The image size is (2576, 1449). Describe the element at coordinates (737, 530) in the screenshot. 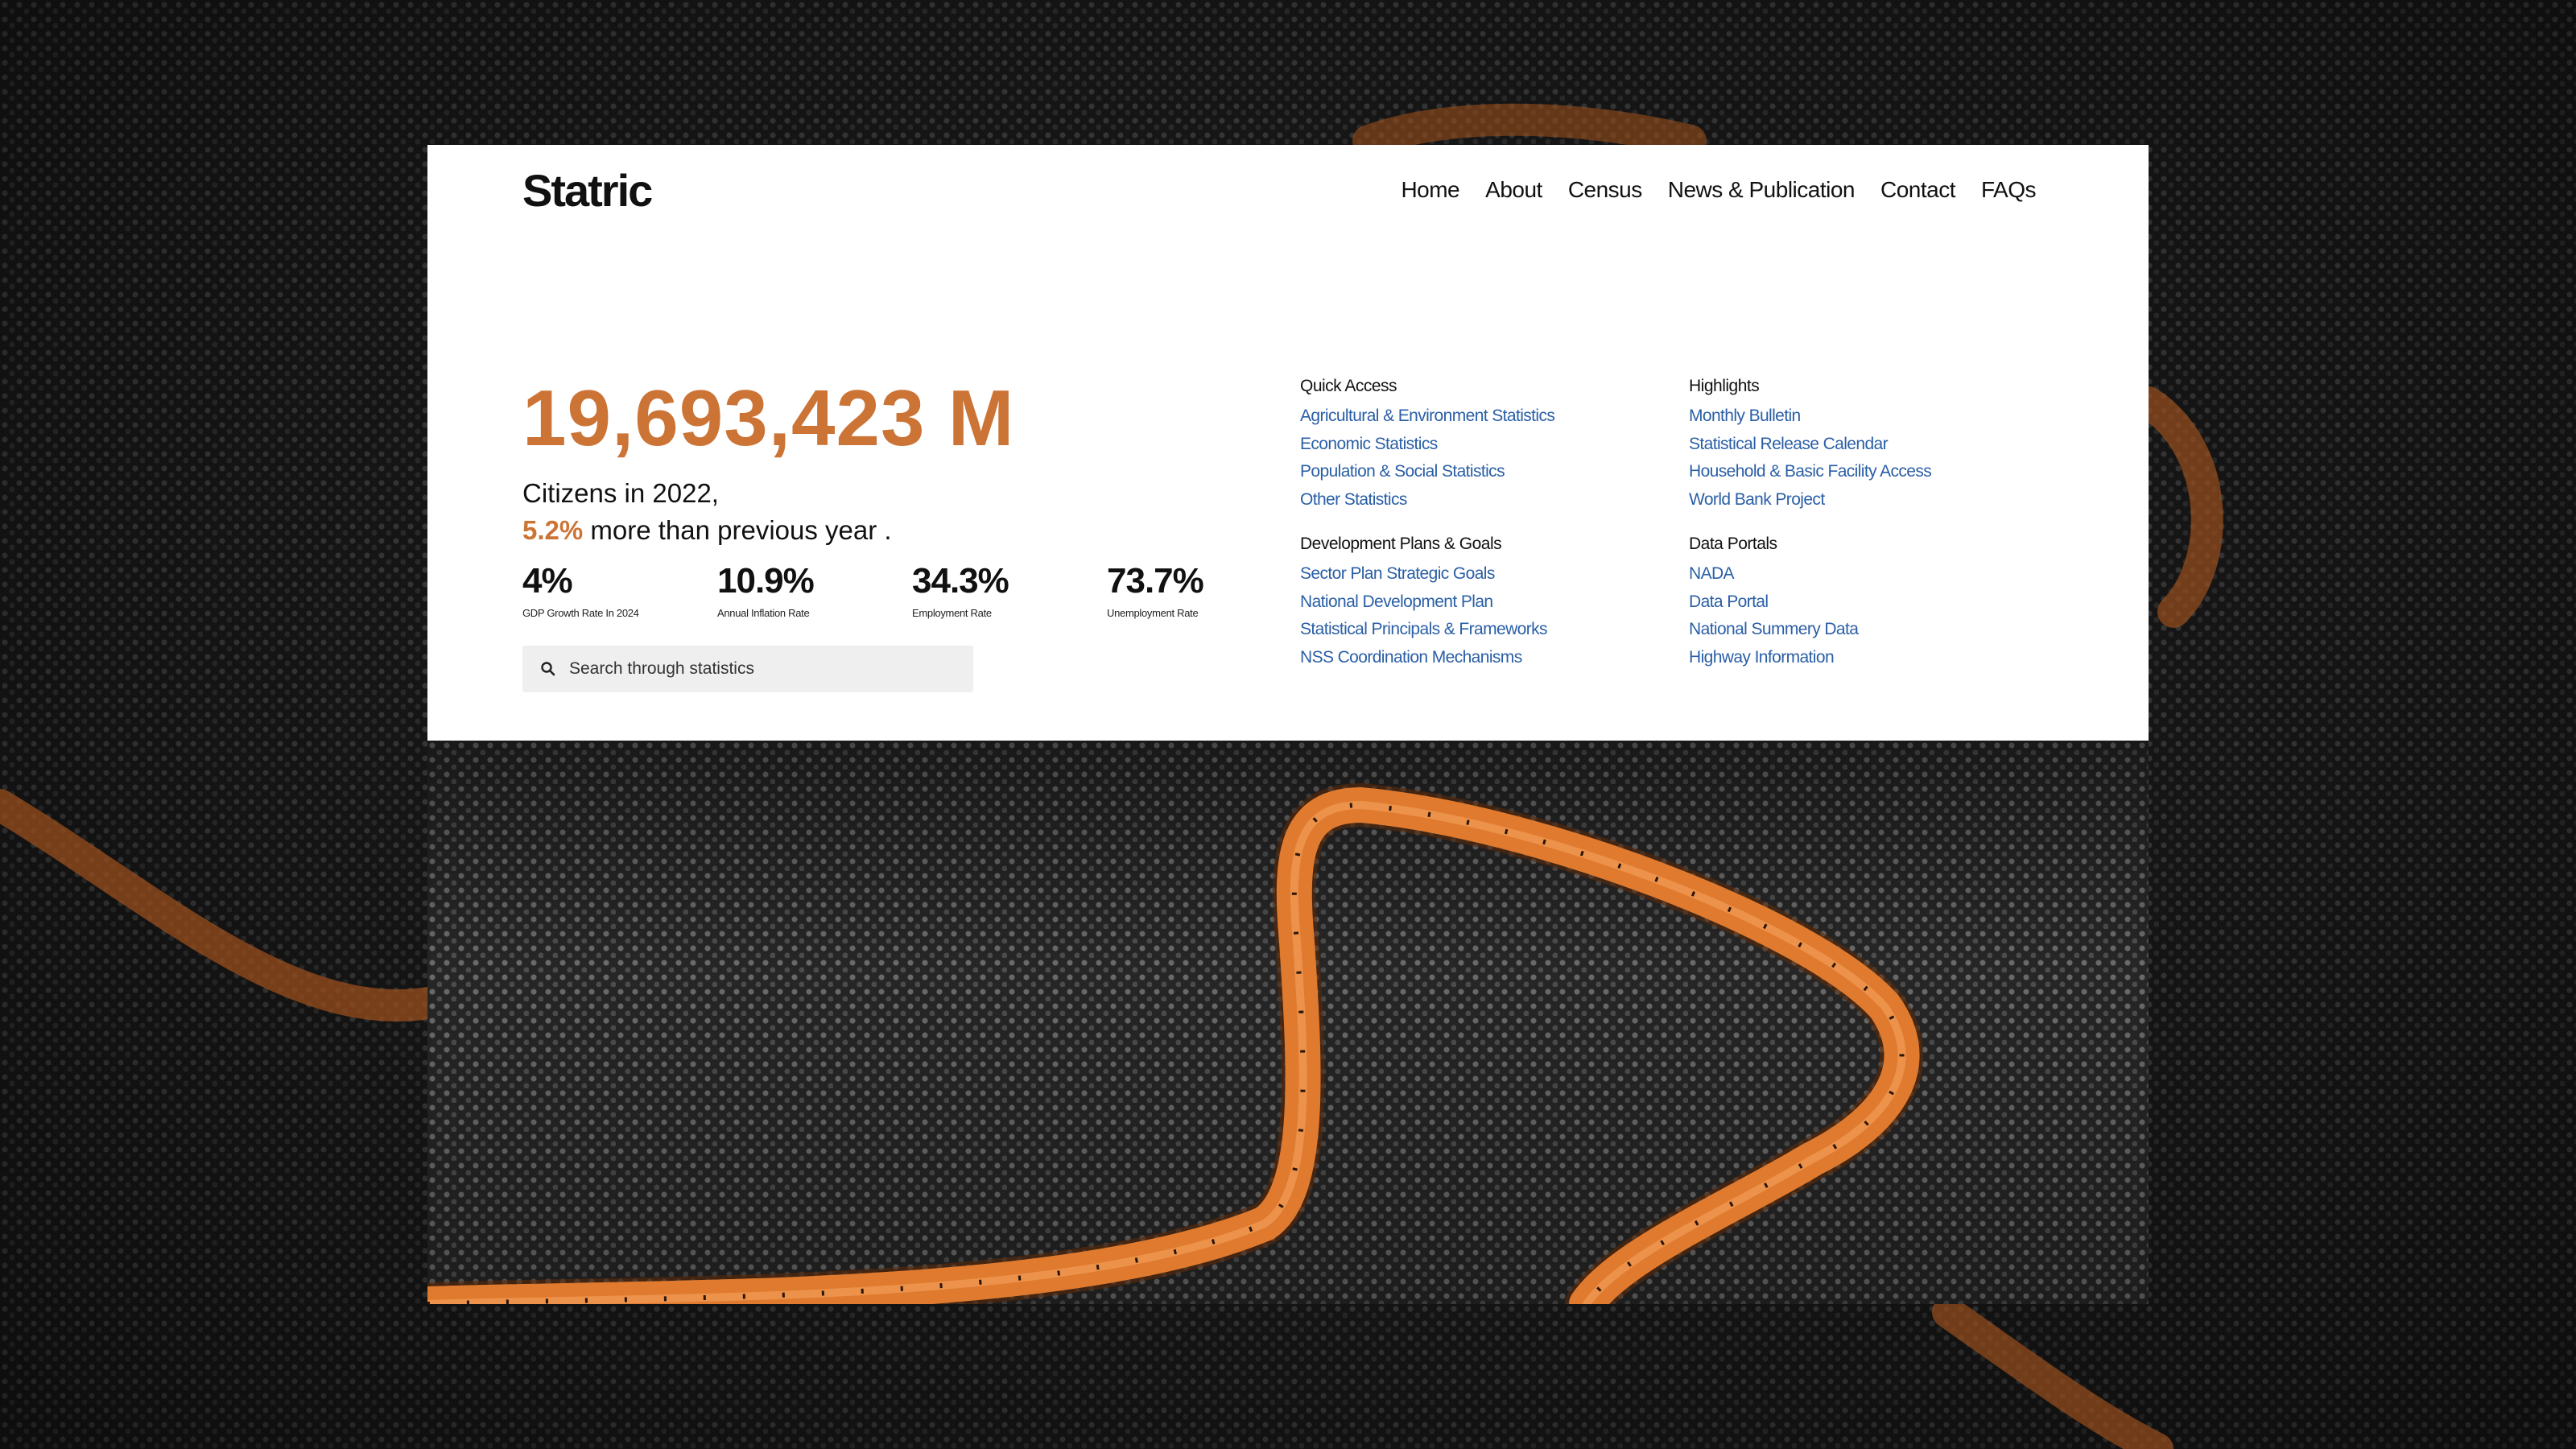

I see `hero-line-2-rest: more than previous year .` at that location.